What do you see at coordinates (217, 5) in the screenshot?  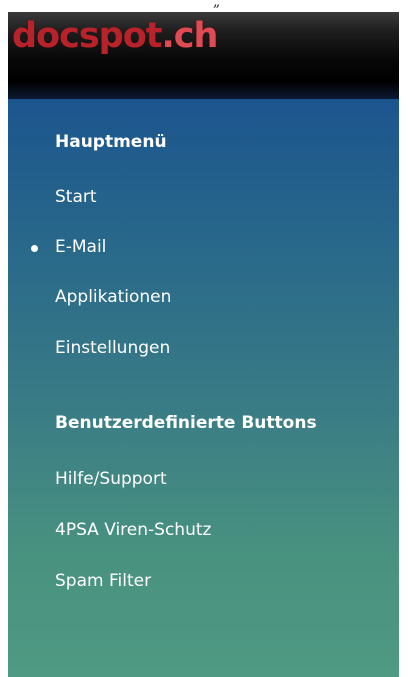 I see `quote-mark: „` at bounding box center [217, 5].